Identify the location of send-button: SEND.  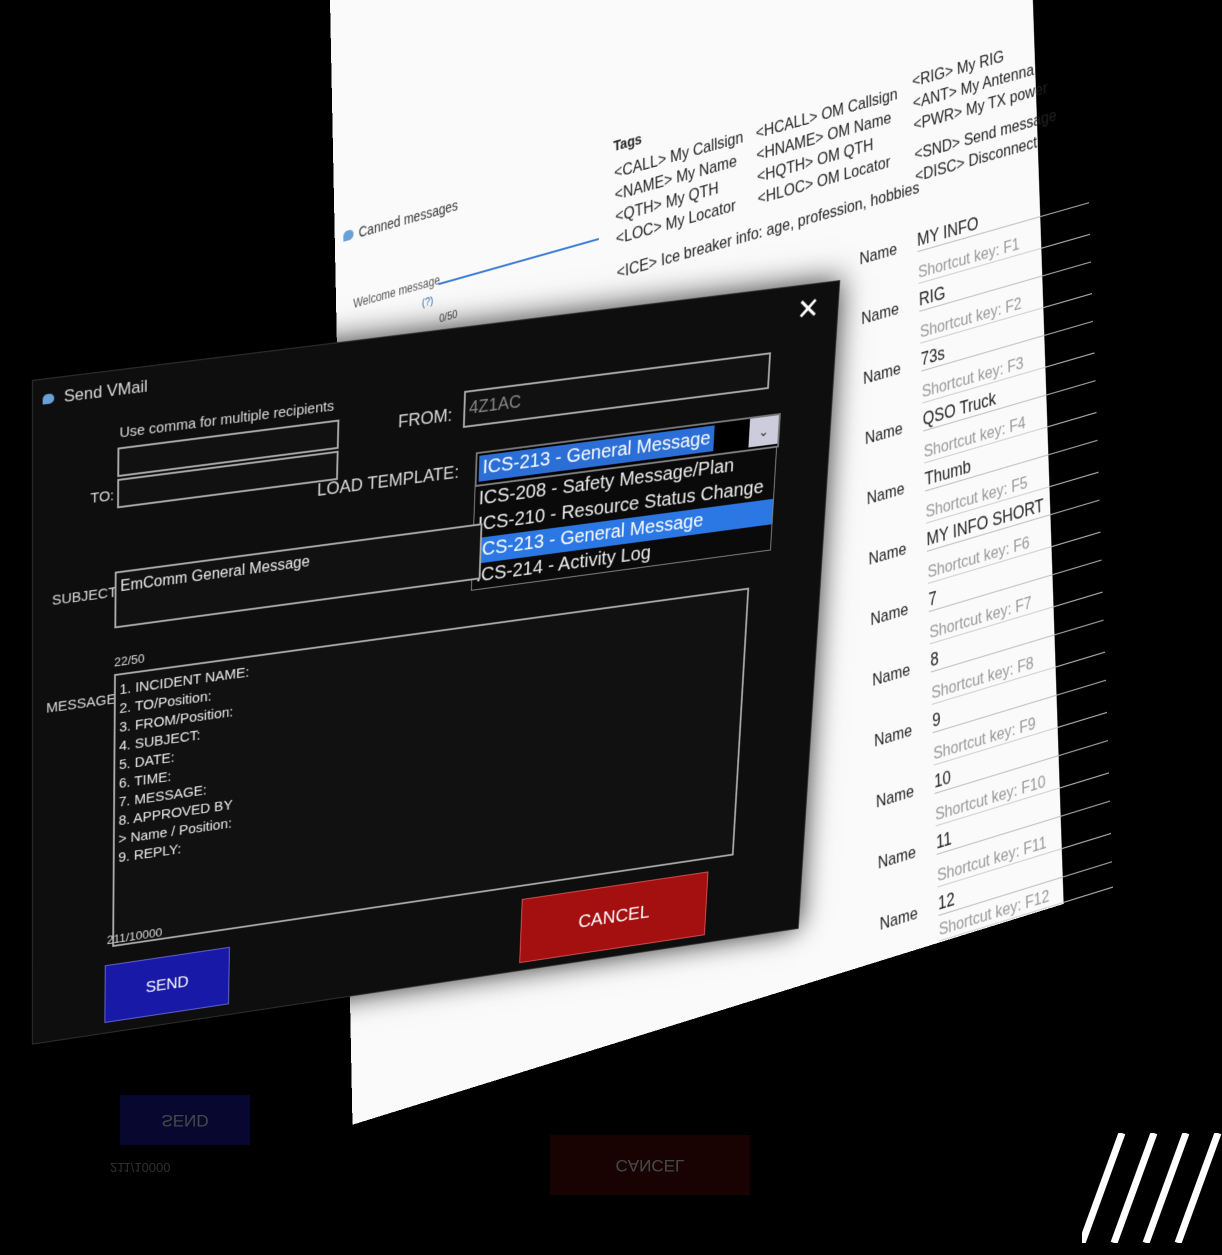
(167, 984).